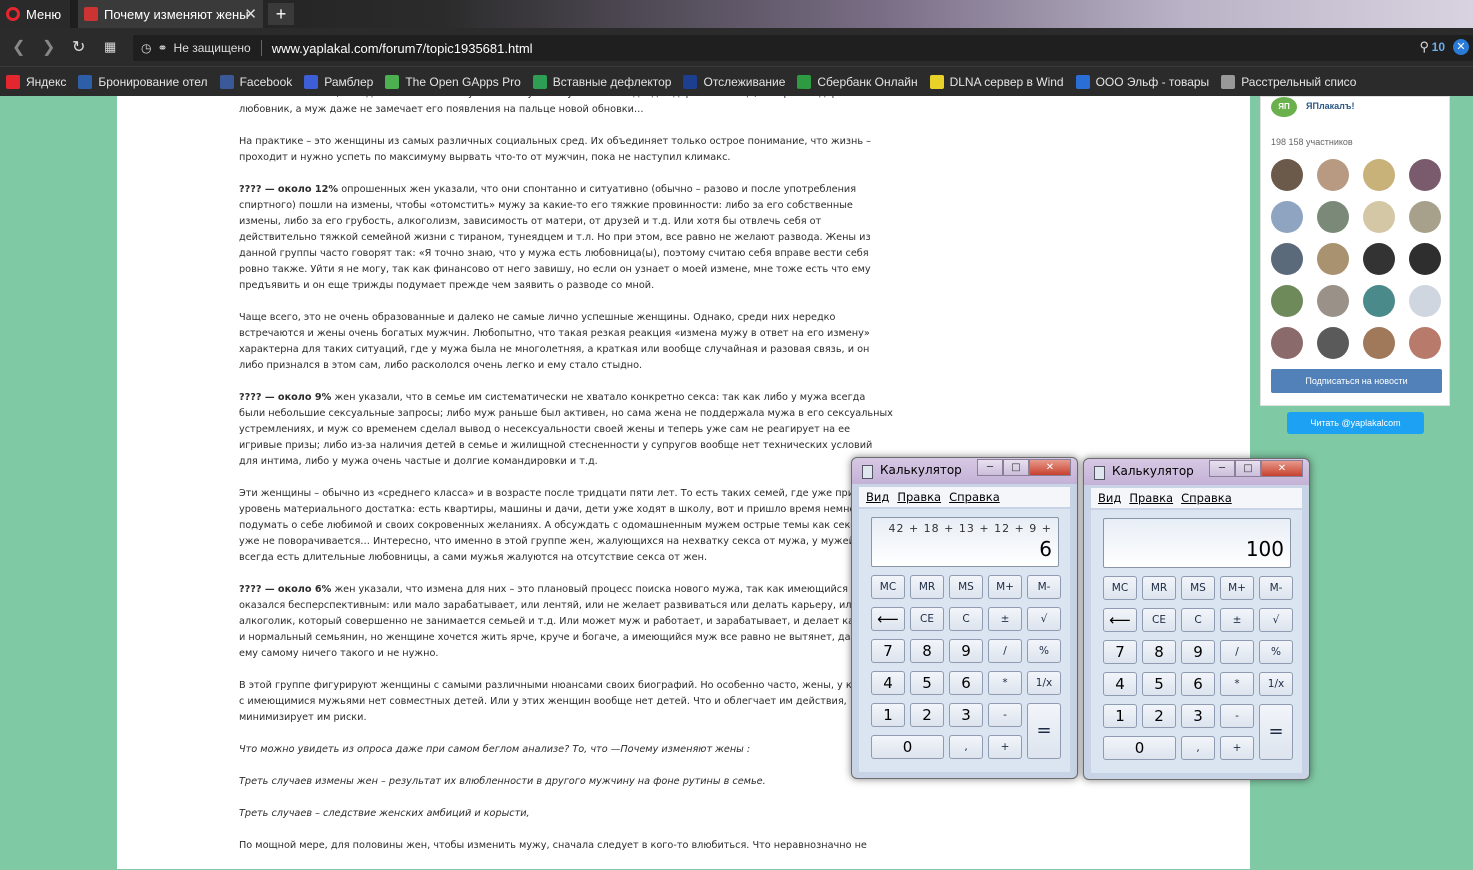  Describe the element at coordinates (1356, 381) in the screenshot. I see `subscribe-button: Подписаться на новости` at that location.